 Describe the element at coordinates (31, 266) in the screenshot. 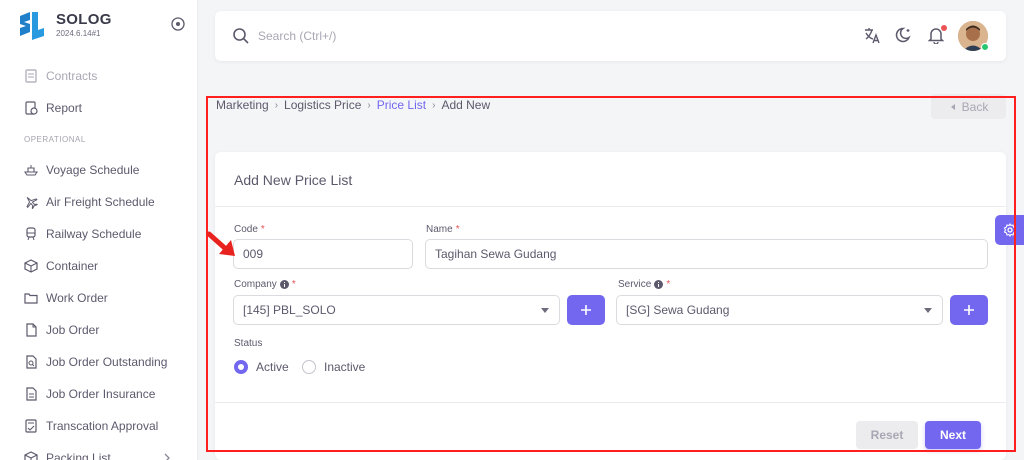

I see `box-icon` at that location.